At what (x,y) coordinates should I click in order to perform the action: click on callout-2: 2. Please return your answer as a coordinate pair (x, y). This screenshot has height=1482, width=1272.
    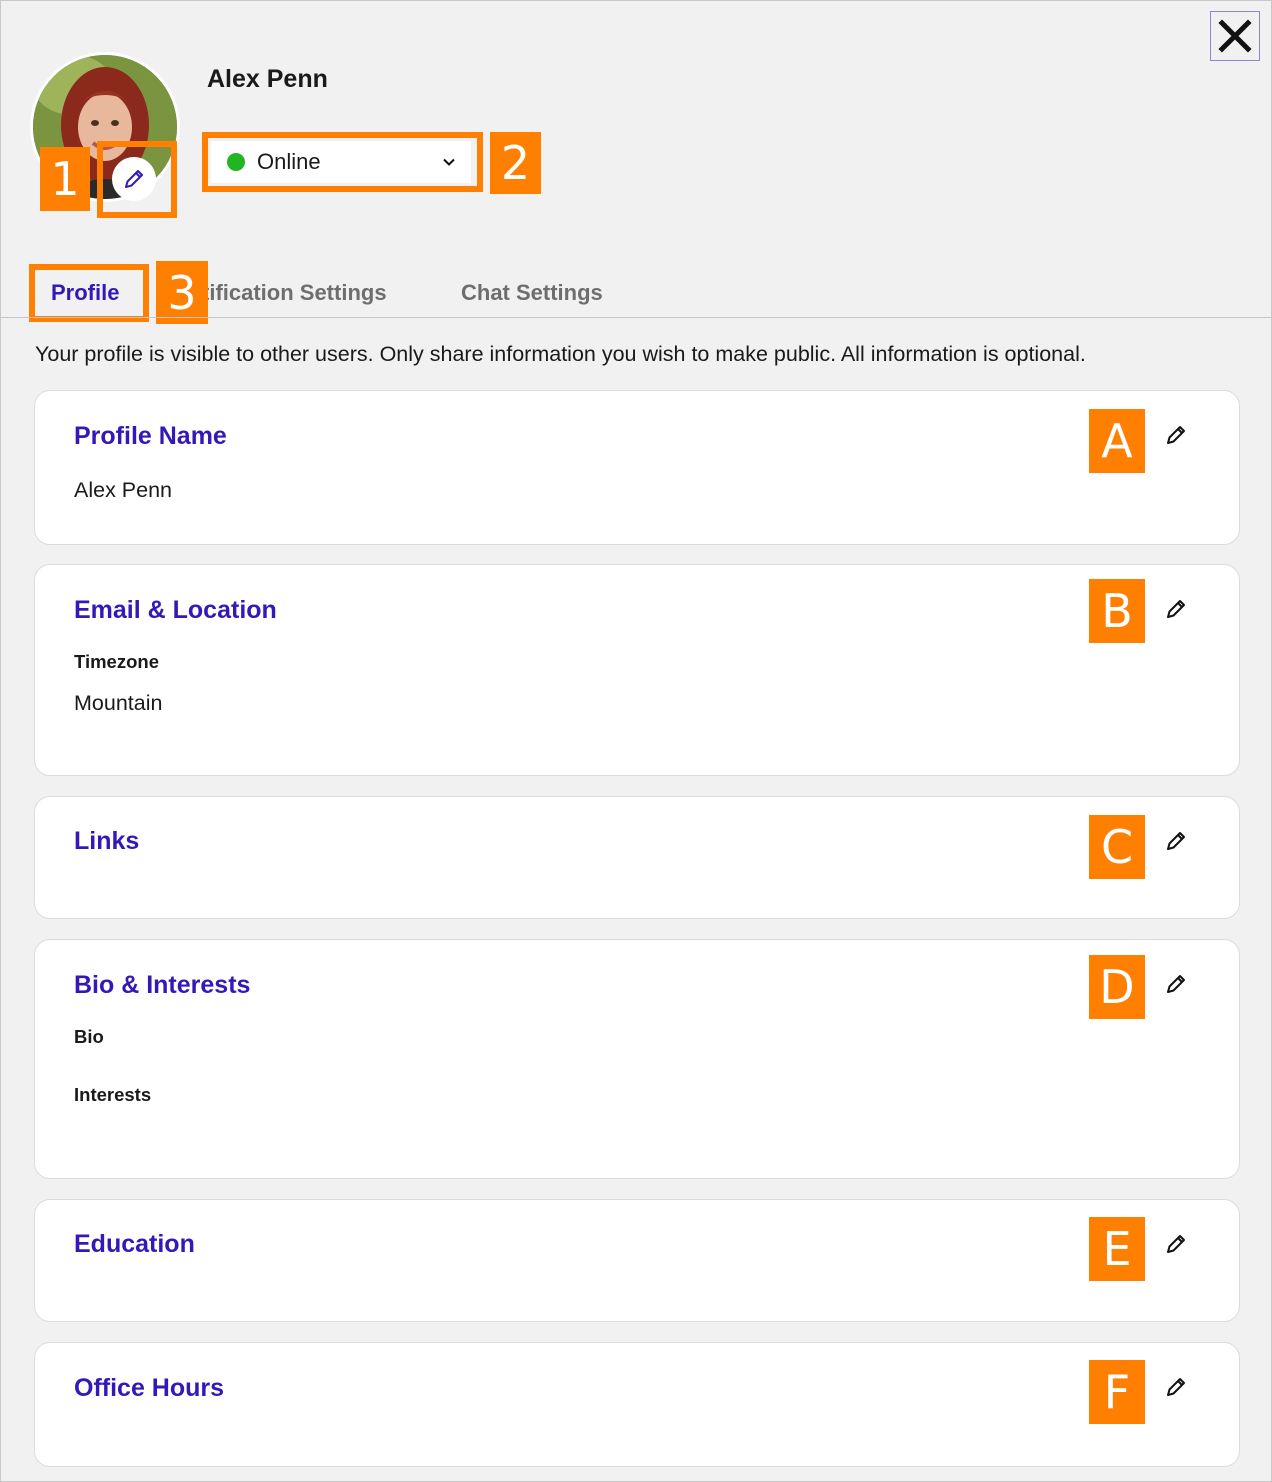
    Looking at the image, I should click on (515, 163).